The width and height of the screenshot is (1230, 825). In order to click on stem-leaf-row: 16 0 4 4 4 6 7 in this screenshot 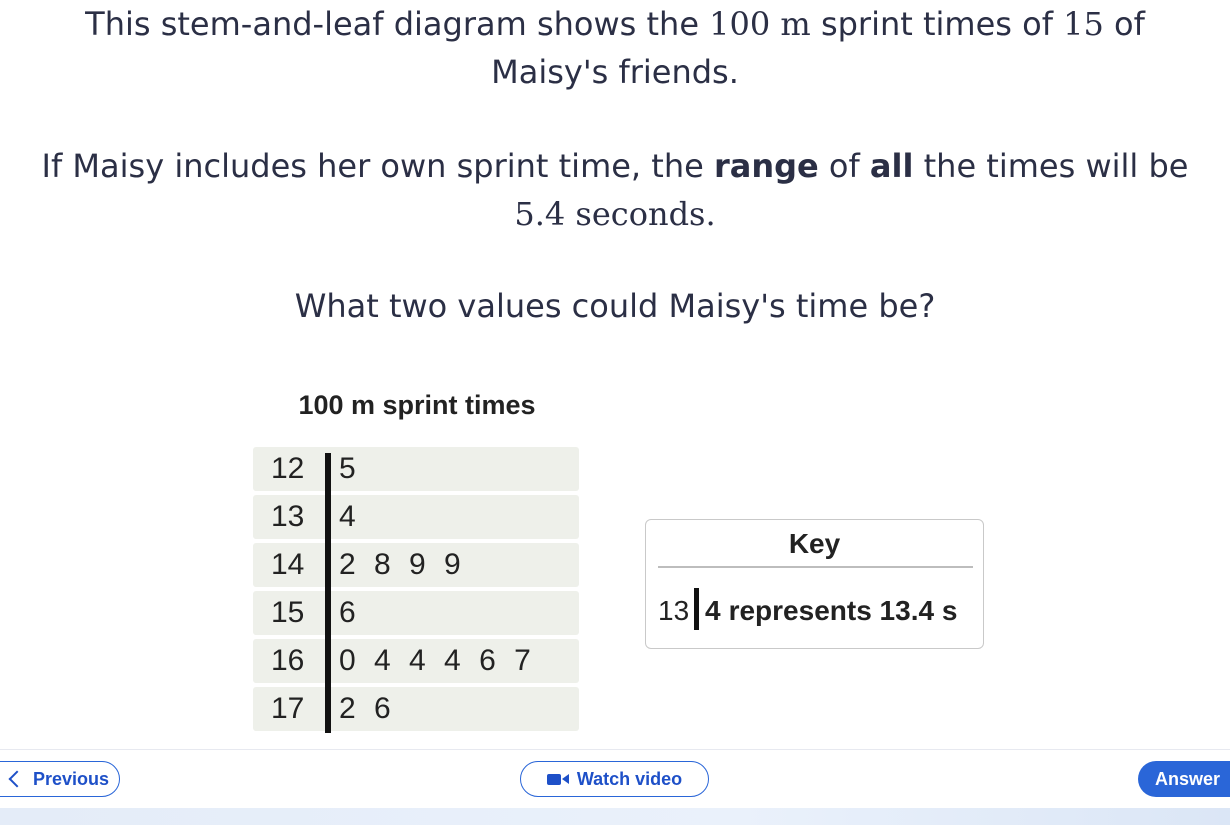, I will do `click(416, 661)`.